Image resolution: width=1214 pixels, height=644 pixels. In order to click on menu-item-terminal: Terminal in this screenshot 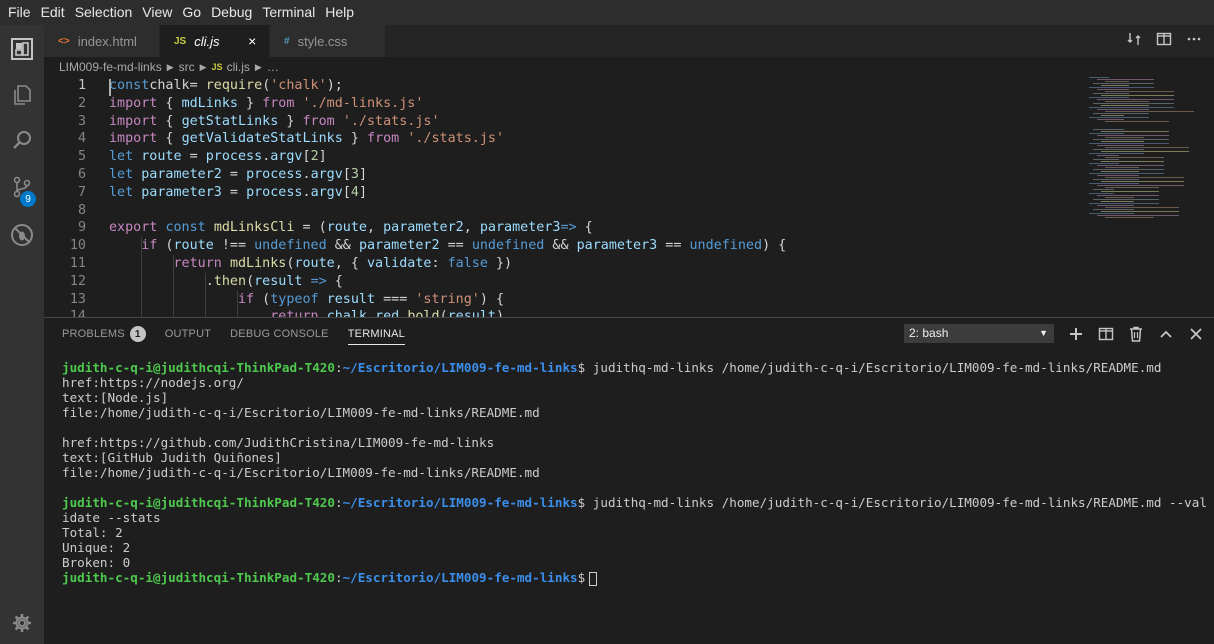, I will do `click(288, 12)`.